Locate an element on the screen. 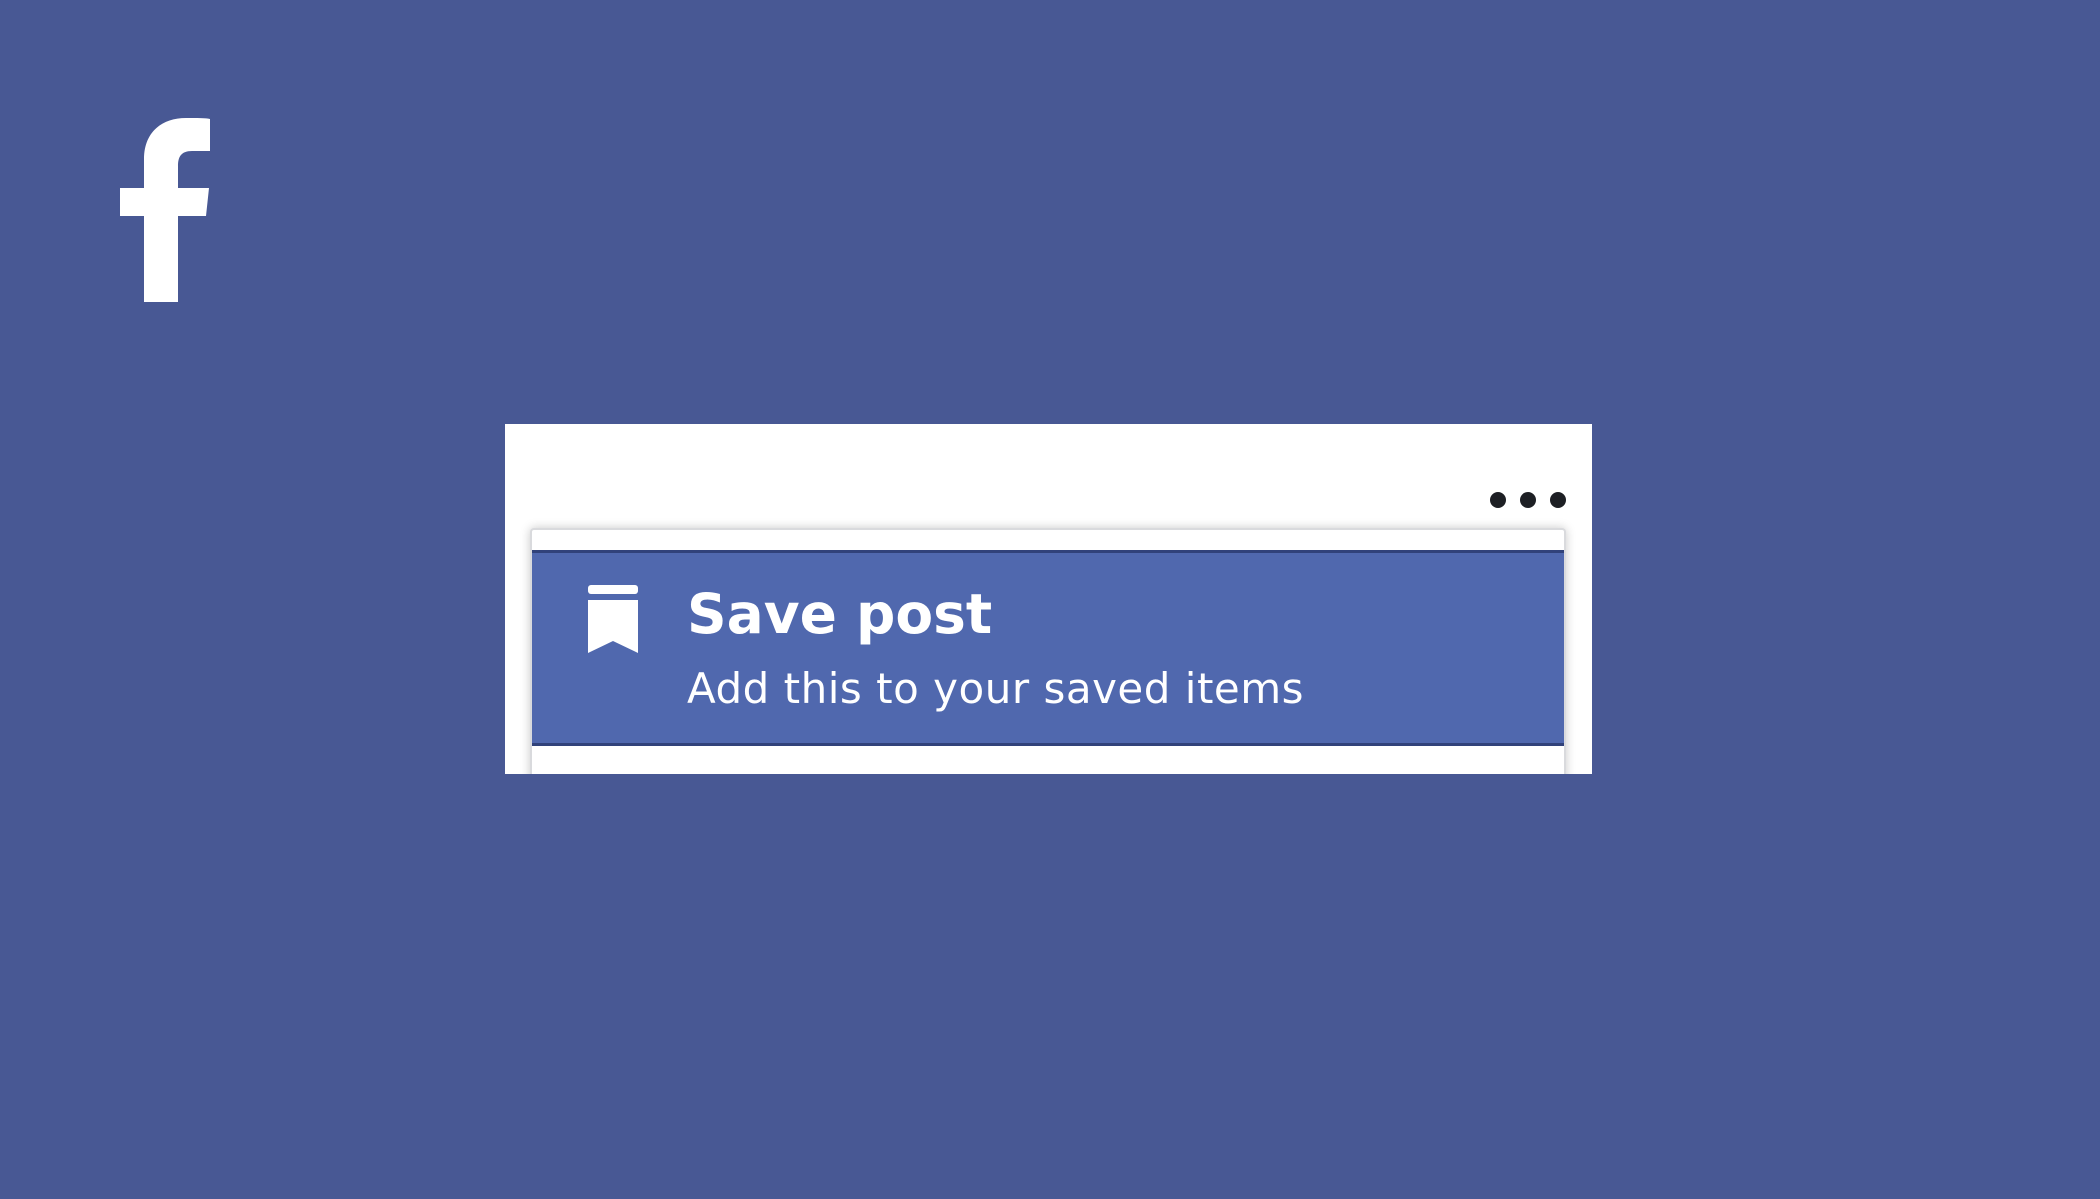 This screenshot has width=2100, height=1199. facebook-f-icon is located at coordinates (165, 210).